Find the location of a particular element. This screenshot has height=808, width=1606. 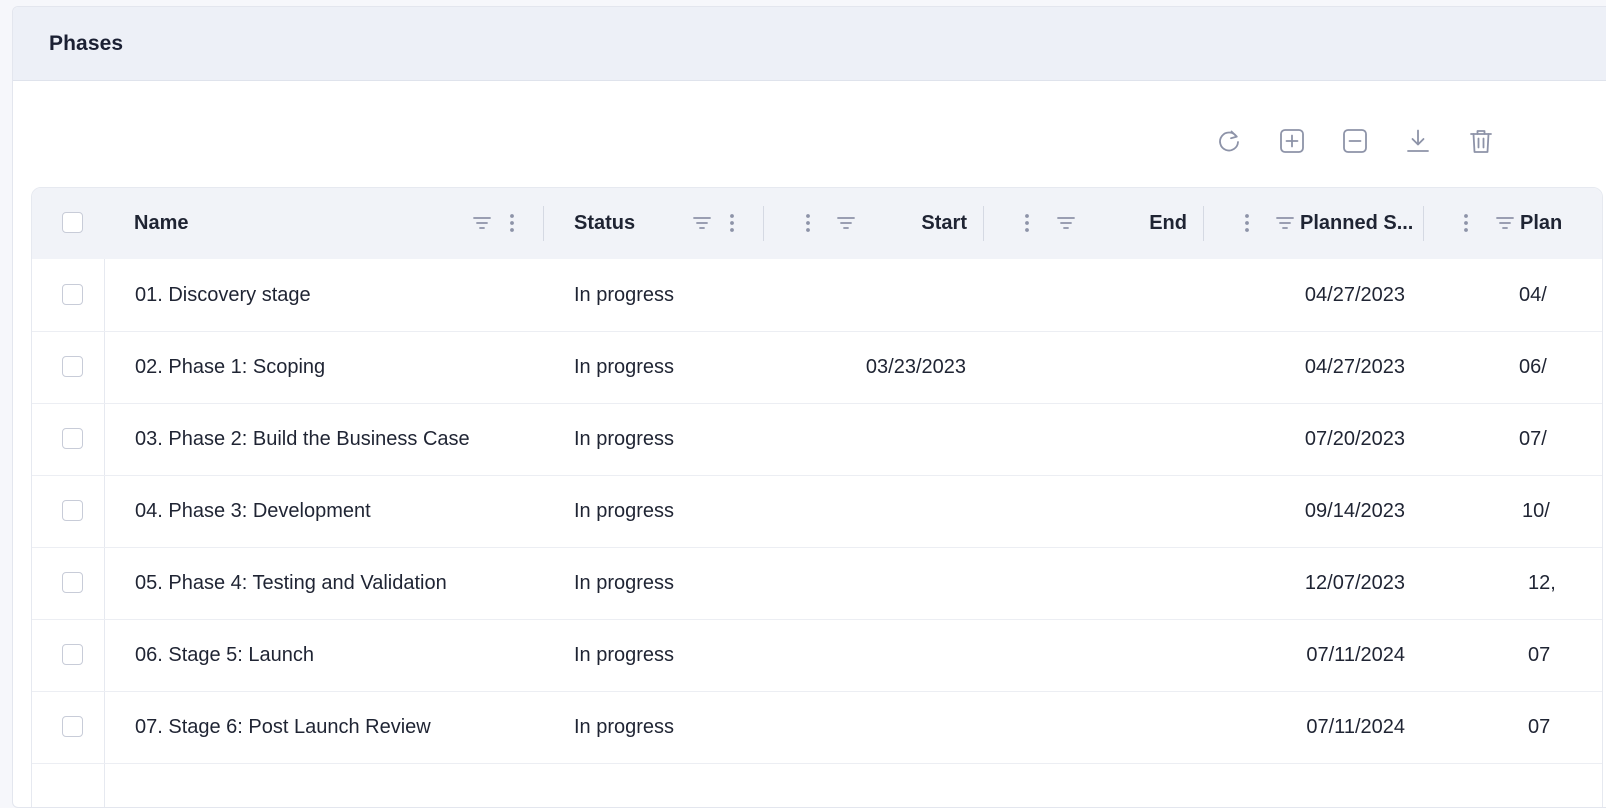

download-icon is located at coordinates (1418, 140).